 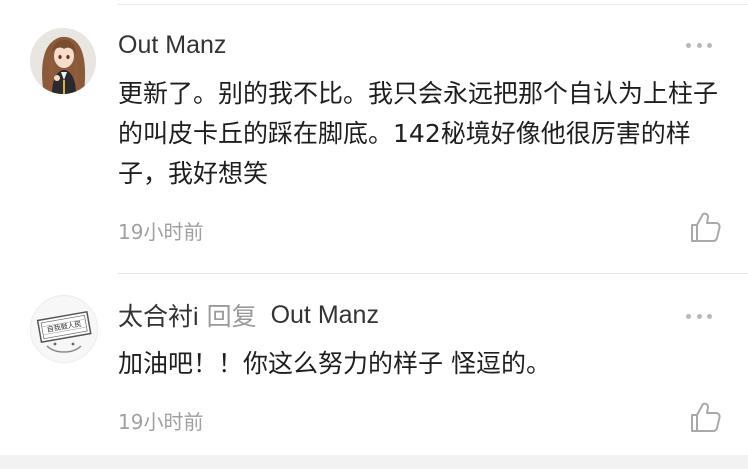 I want to click on avatar, so click(x=63, y=61).